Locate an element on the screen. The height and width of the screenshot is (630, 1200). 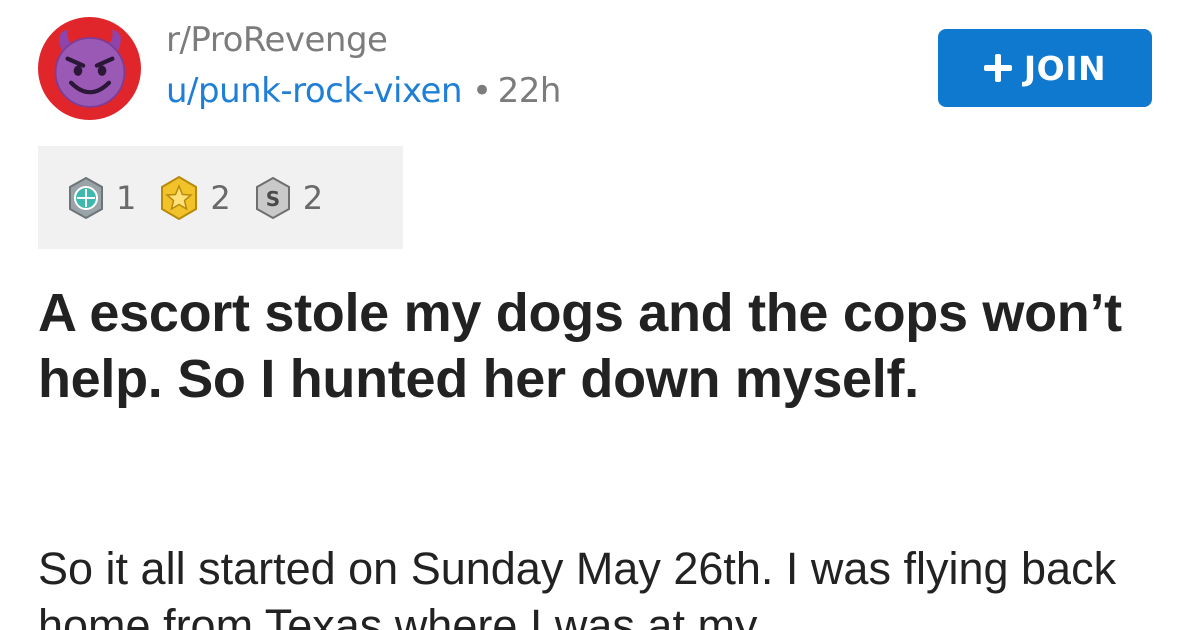
join-button-label: JOIN is located at coordinates (1065, 68).